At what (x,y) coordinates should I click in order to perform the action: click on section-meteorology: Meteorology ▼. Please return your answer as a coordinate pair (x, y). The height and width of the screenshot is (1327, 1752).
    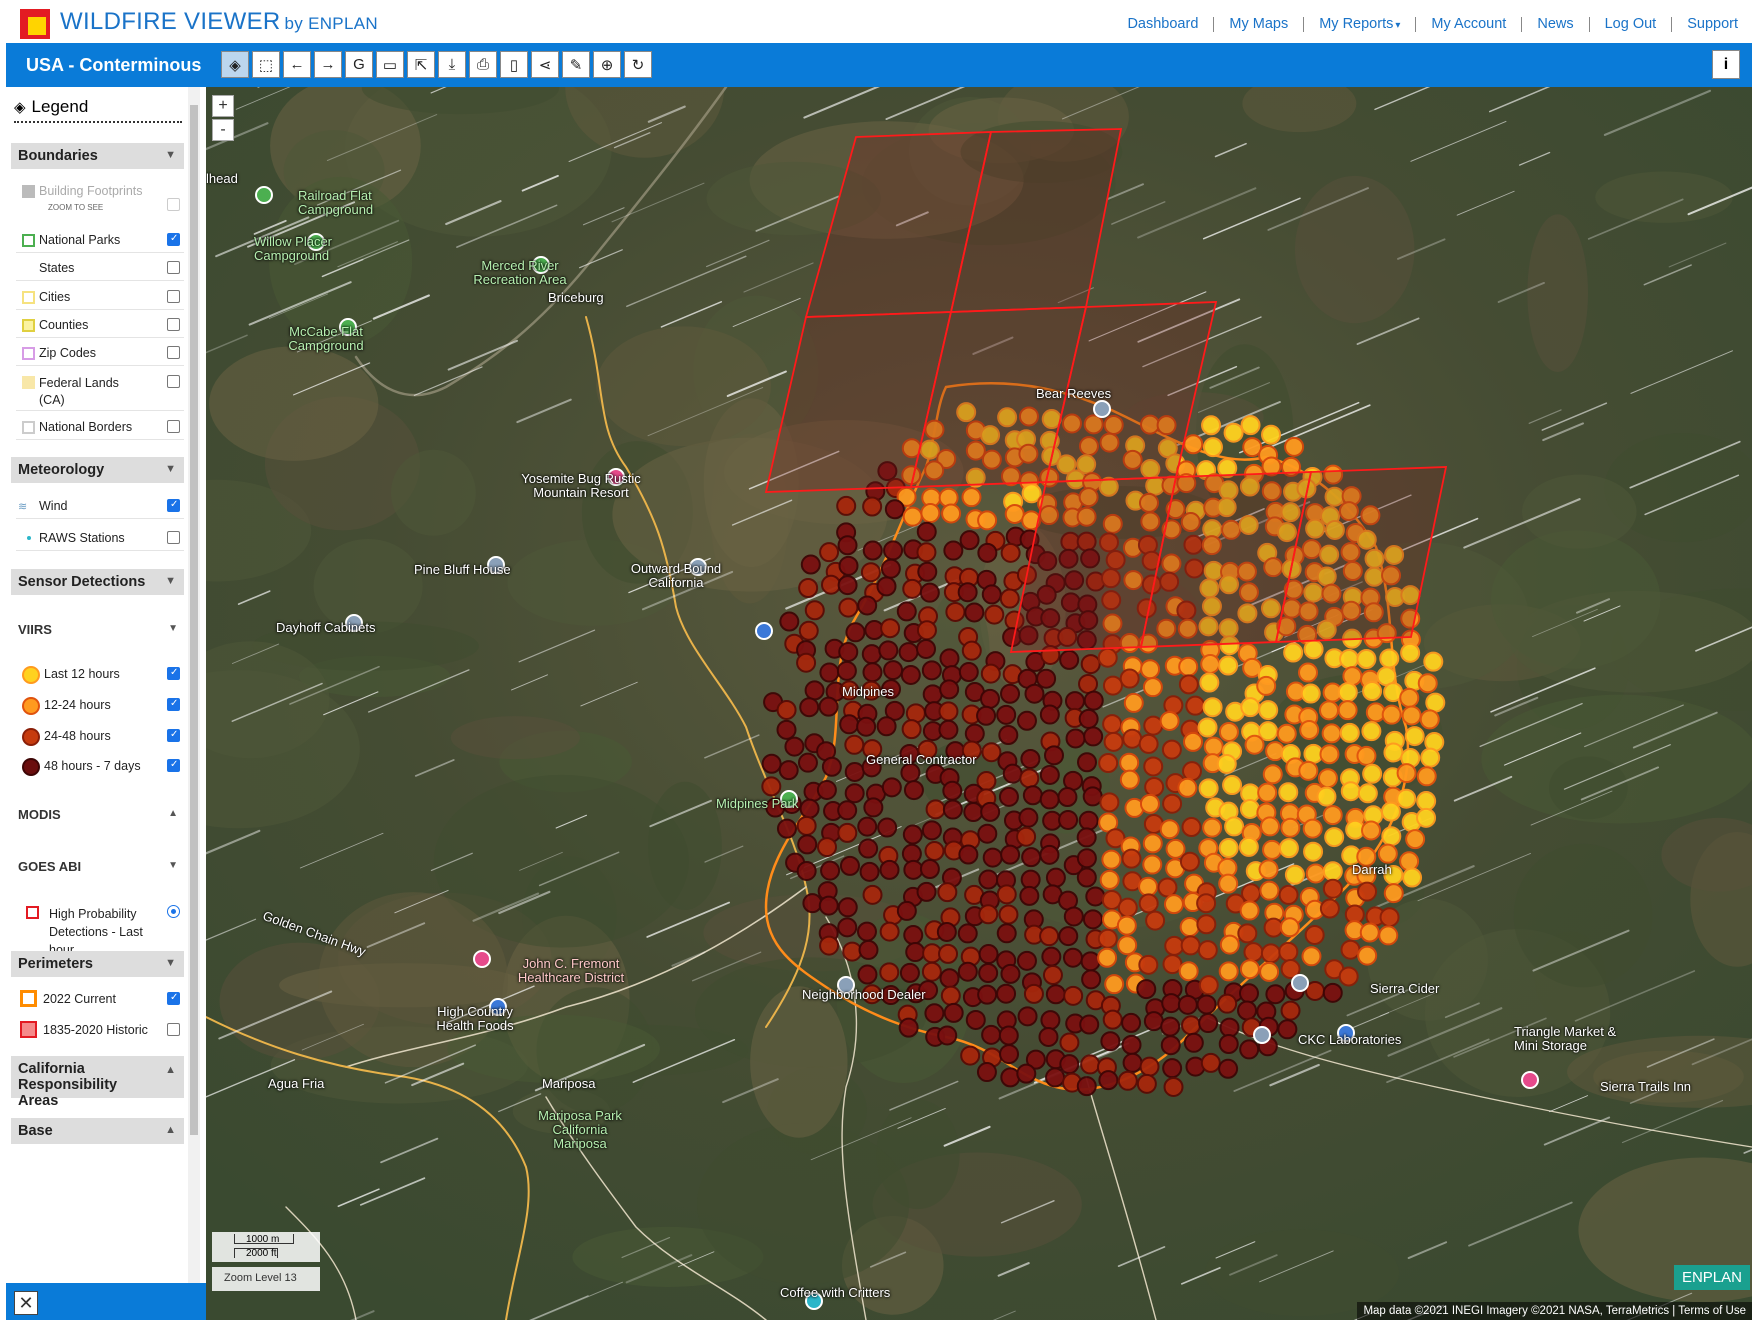
    Looking at the image, I should click on (97, 470).